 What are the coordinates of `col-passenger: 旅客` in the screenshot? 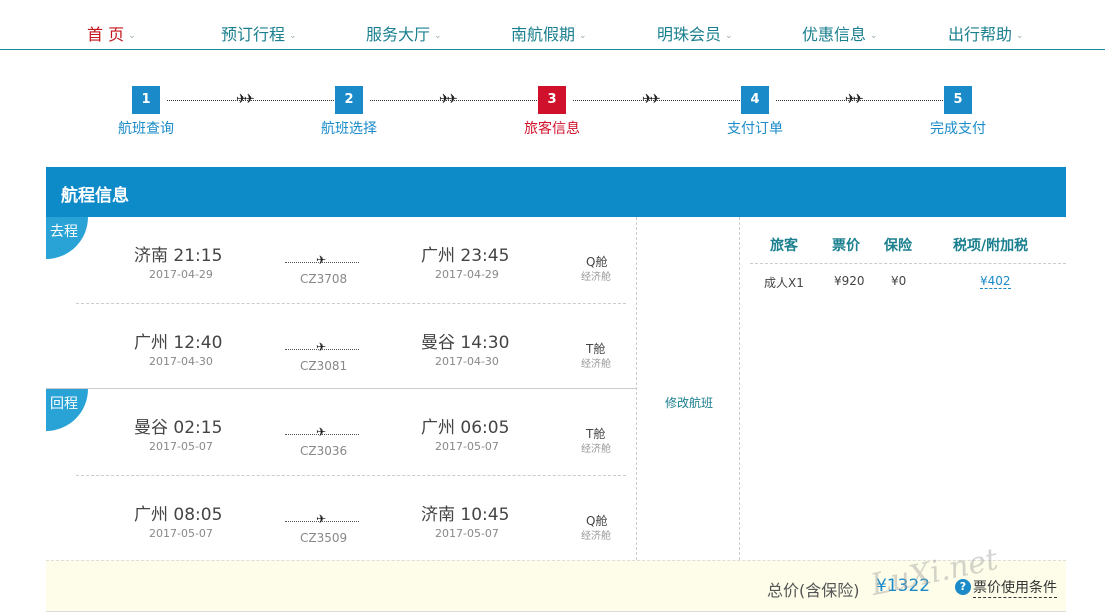 It's located at (784, 246).